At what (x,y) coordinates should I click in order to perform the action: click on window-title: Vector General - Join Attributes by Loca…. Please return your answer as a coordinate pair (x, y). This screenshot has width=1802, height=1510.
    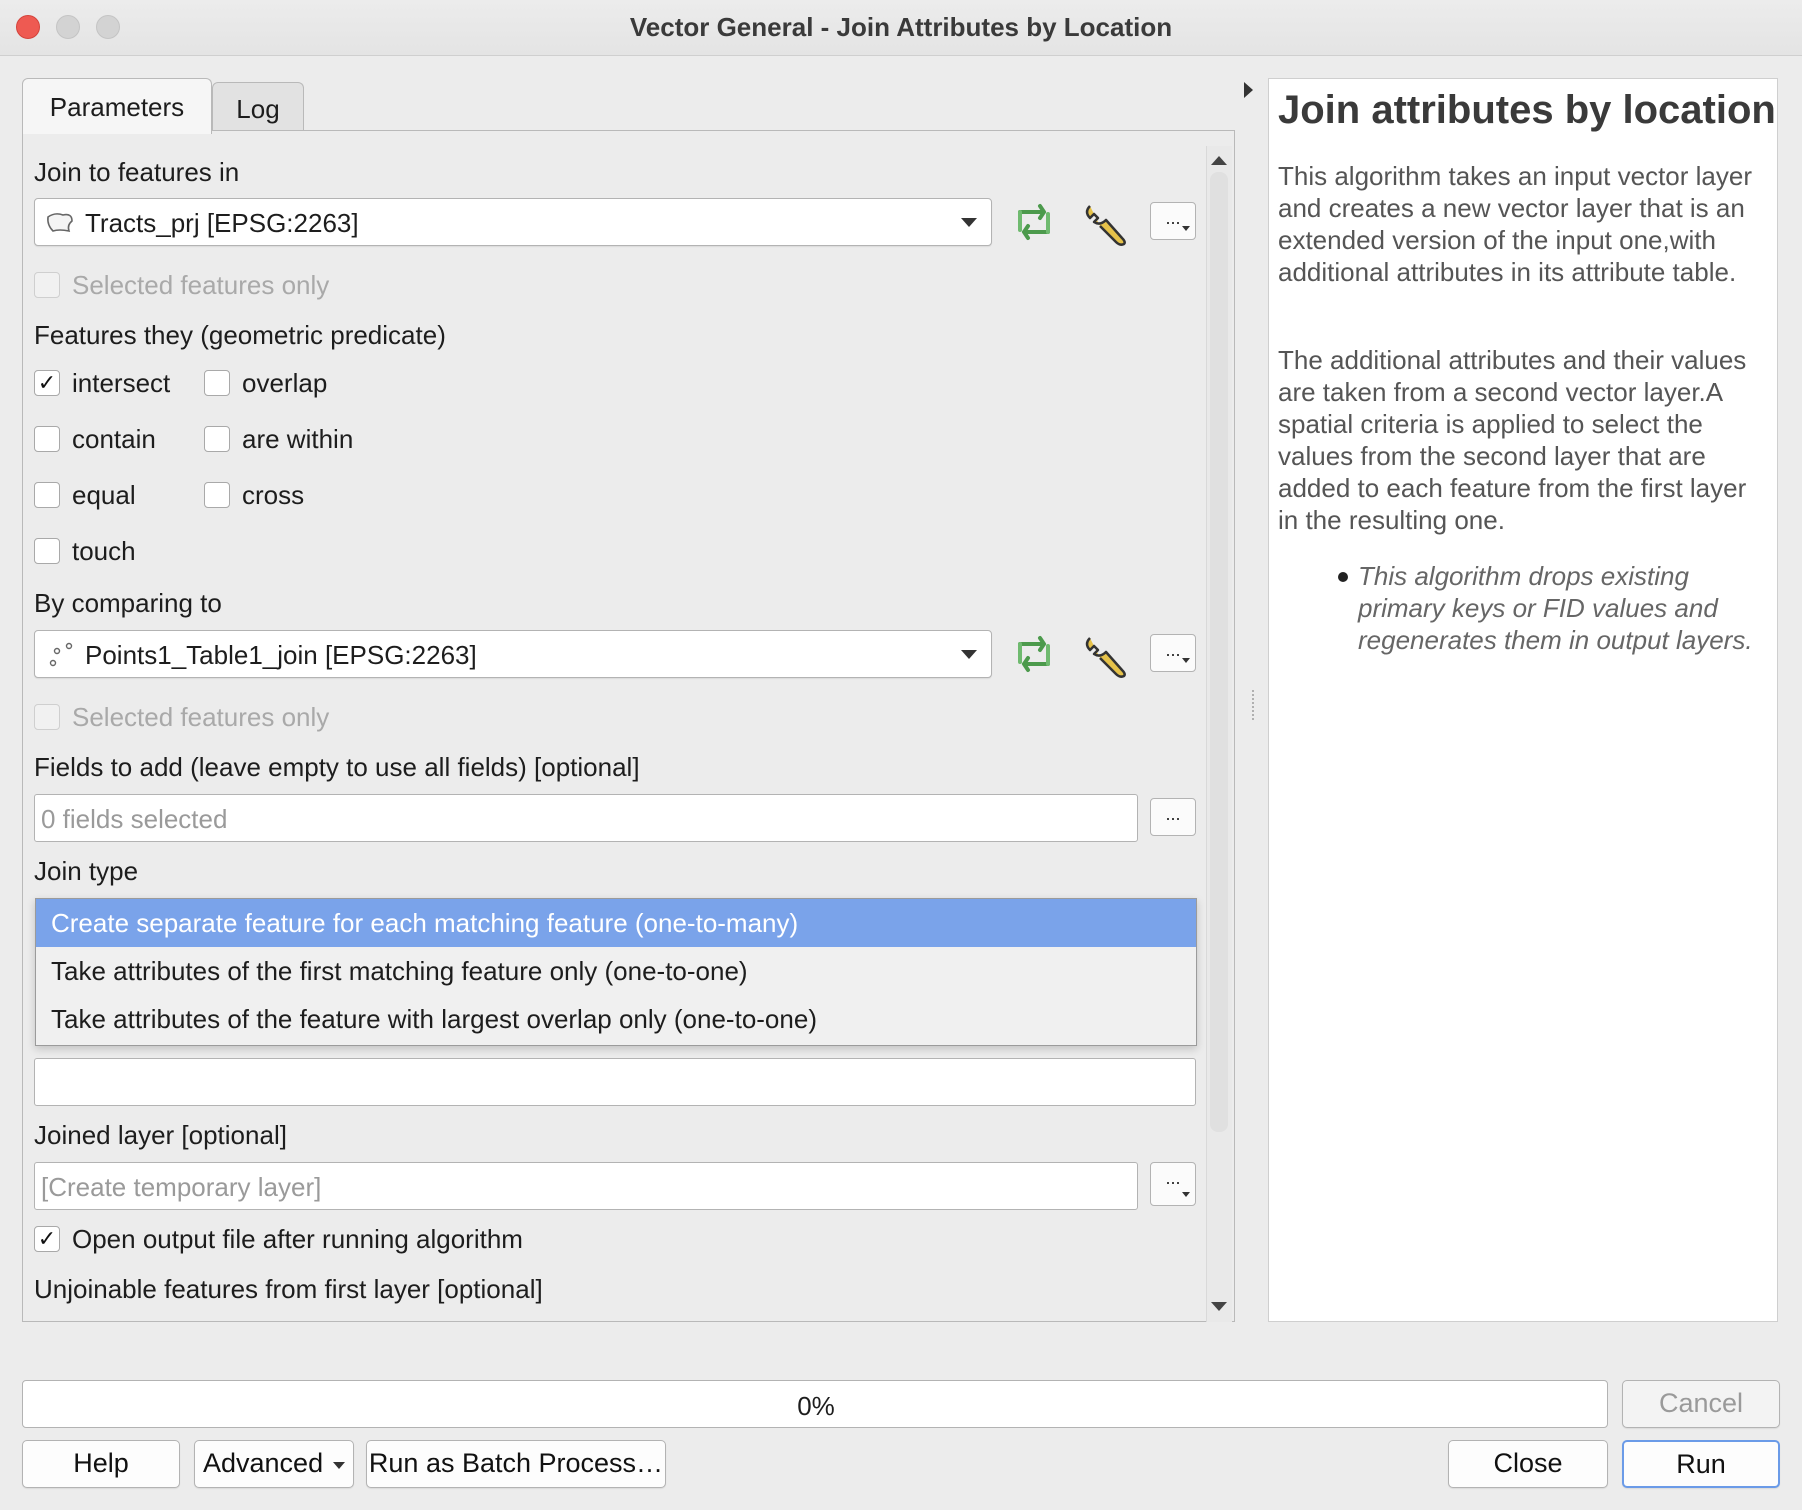
    Looking at the image, I should click on (901, 27).